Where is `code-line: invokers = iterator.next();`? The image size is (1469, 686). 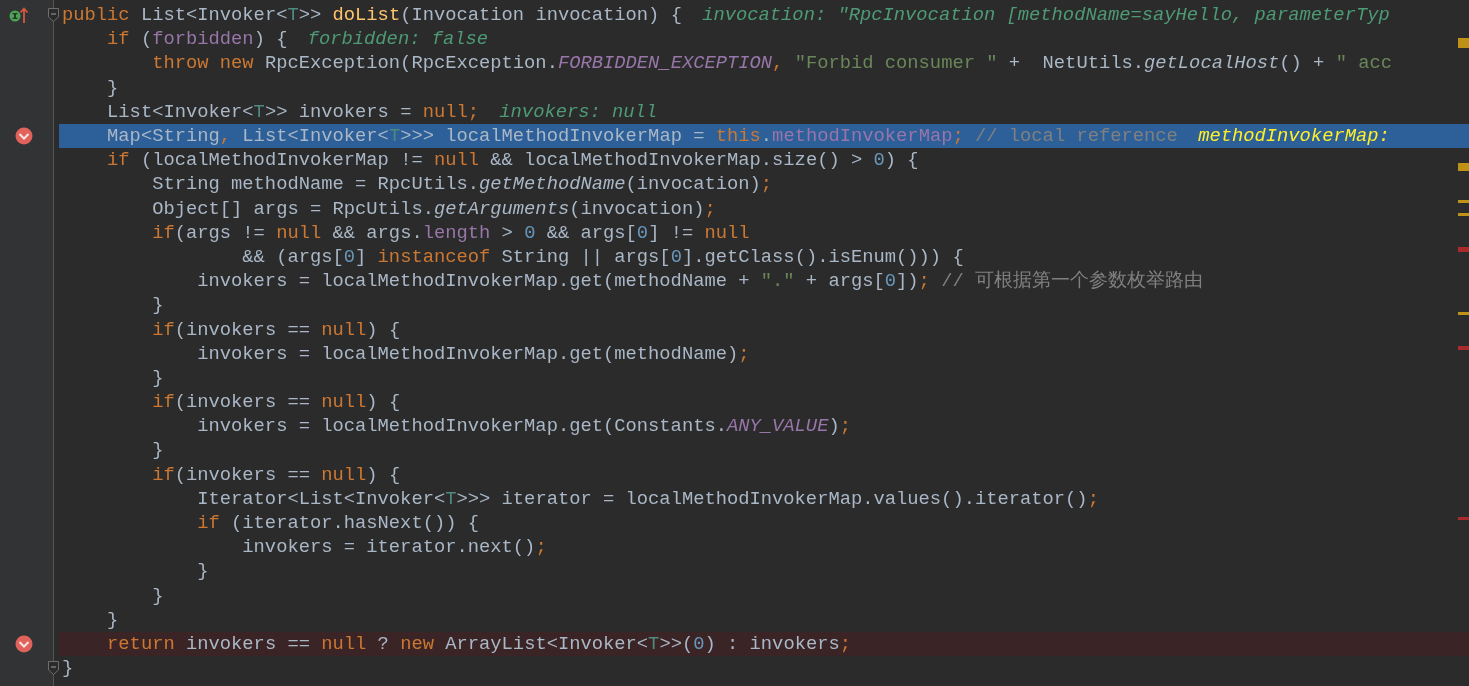 code-line: invokers = iterator.next(); is located at coordinates (394, 547).